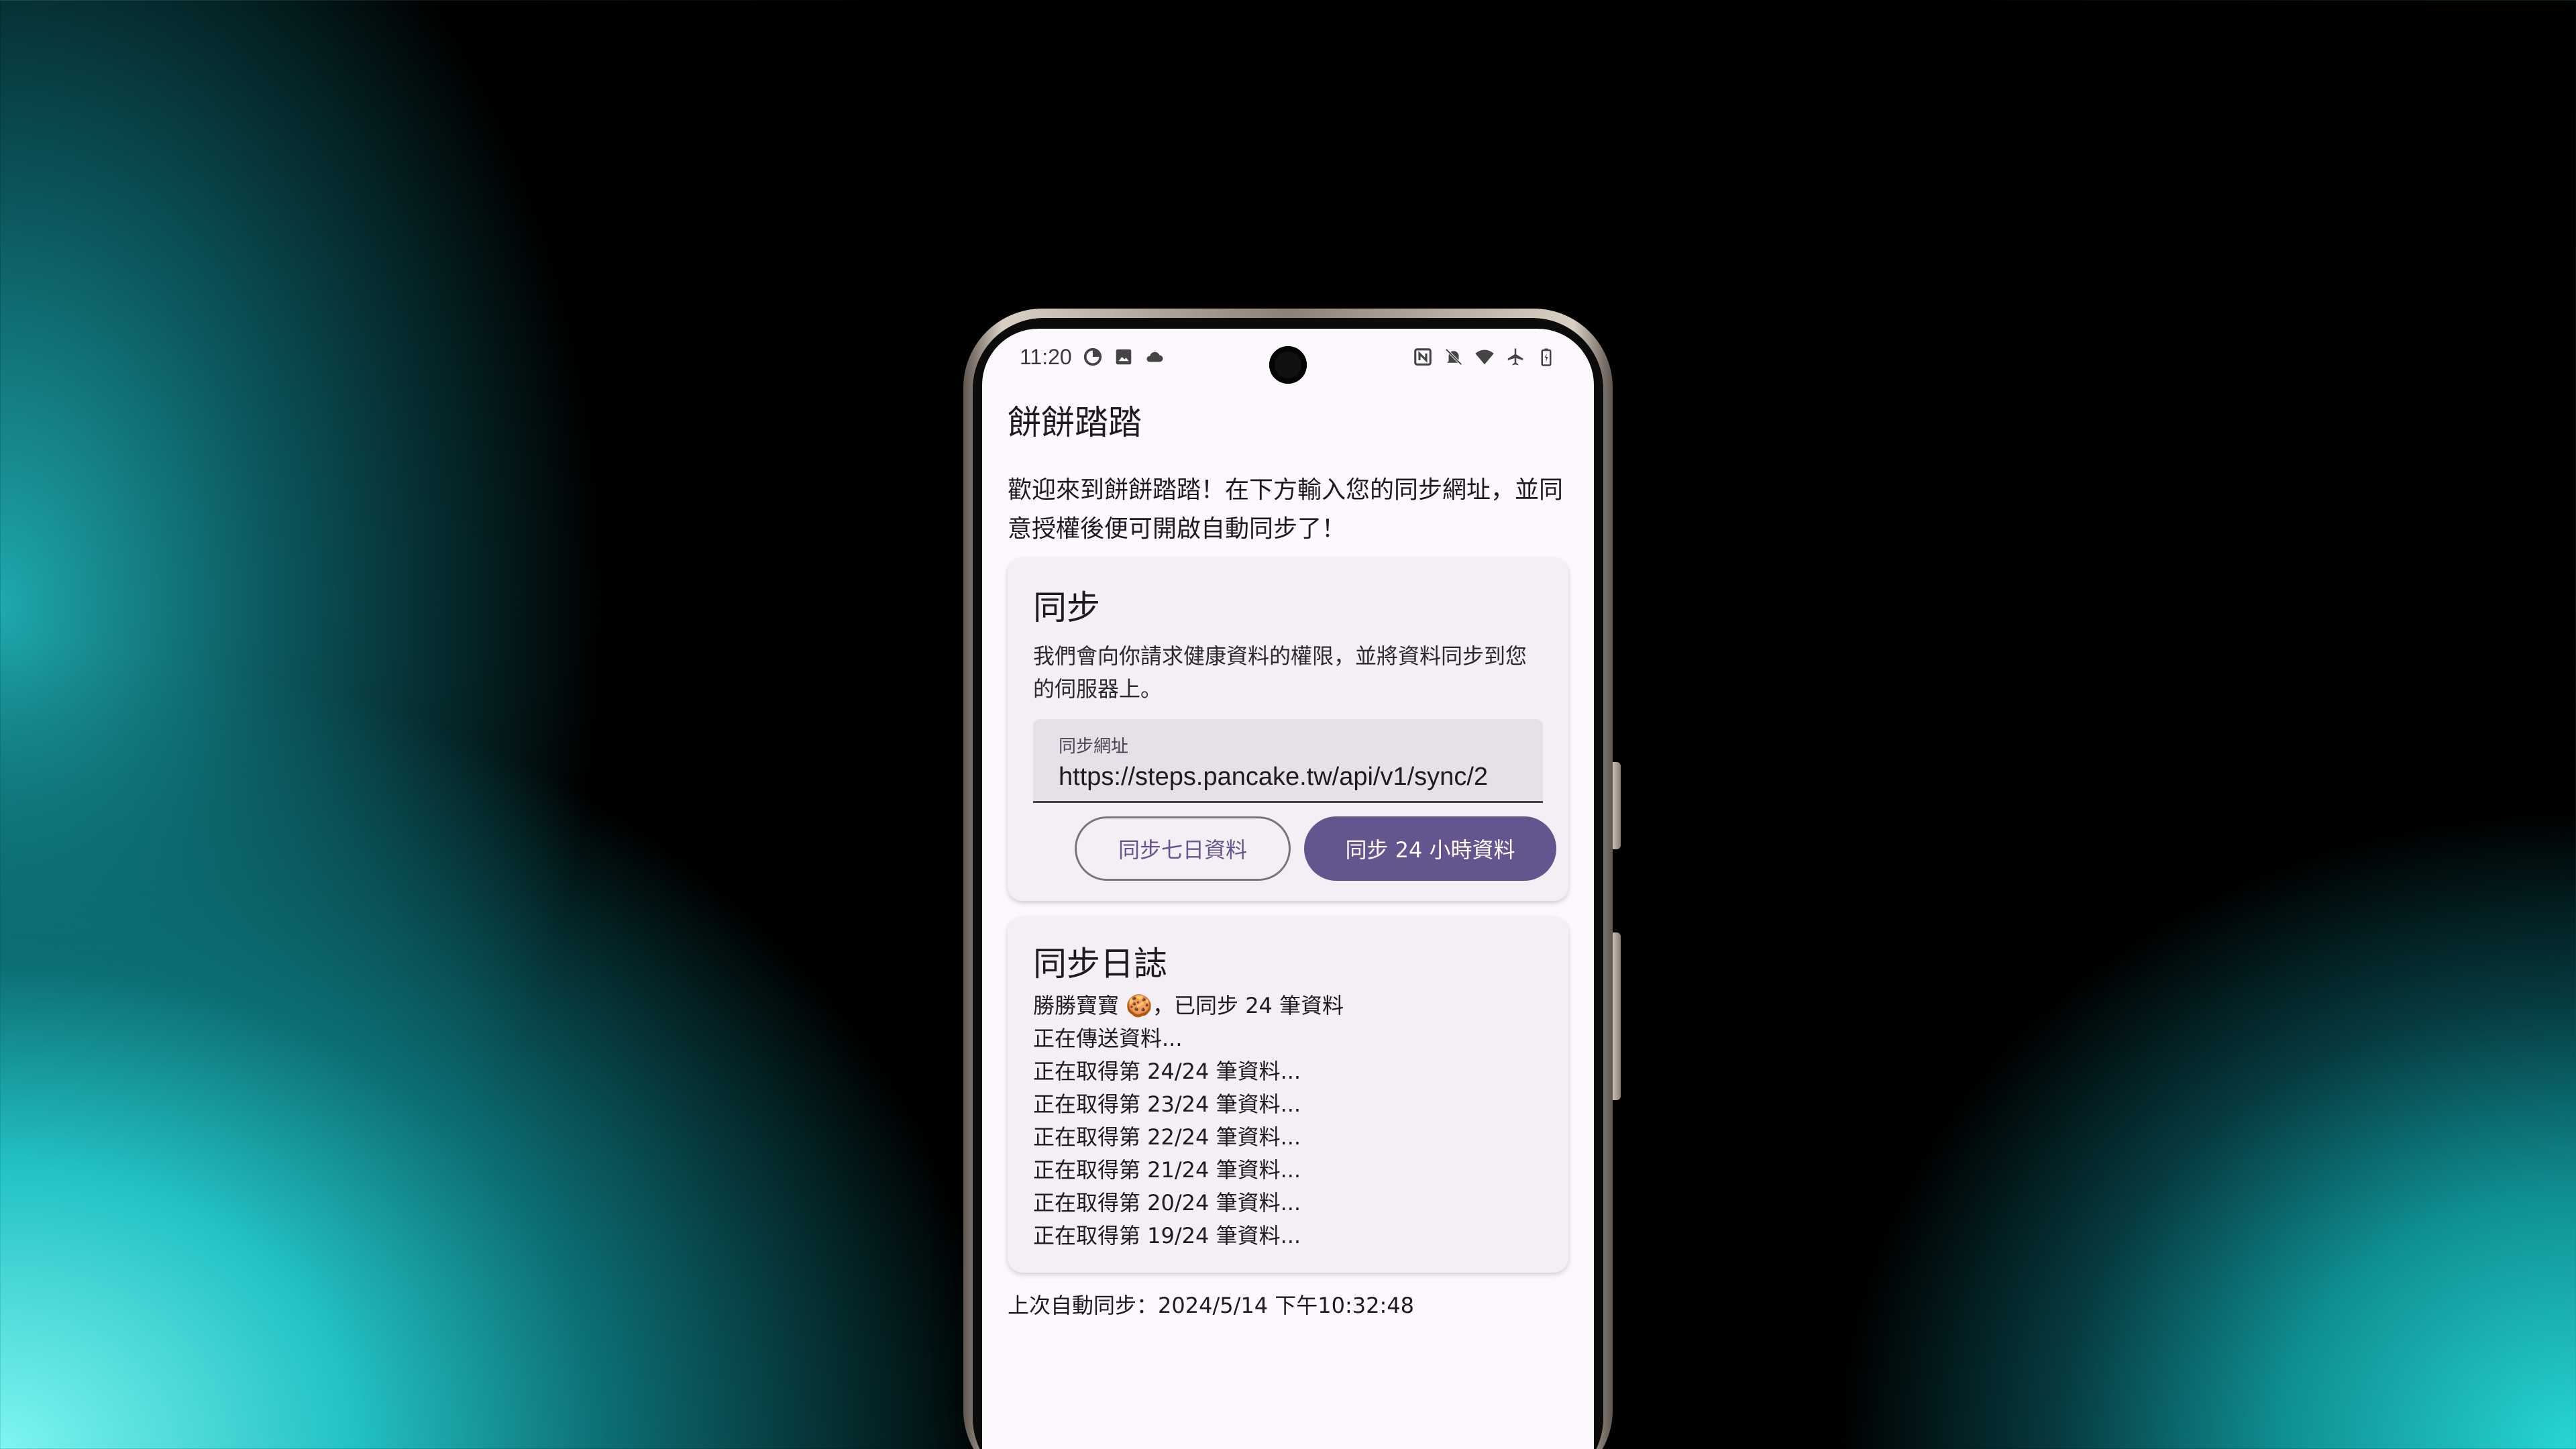 The width and height of the screenshot is (2576, 1449). What do you see at coordinates (1546, 357) in the screenshot?
I see `battery-icon` at bounding box center [1546, 357].